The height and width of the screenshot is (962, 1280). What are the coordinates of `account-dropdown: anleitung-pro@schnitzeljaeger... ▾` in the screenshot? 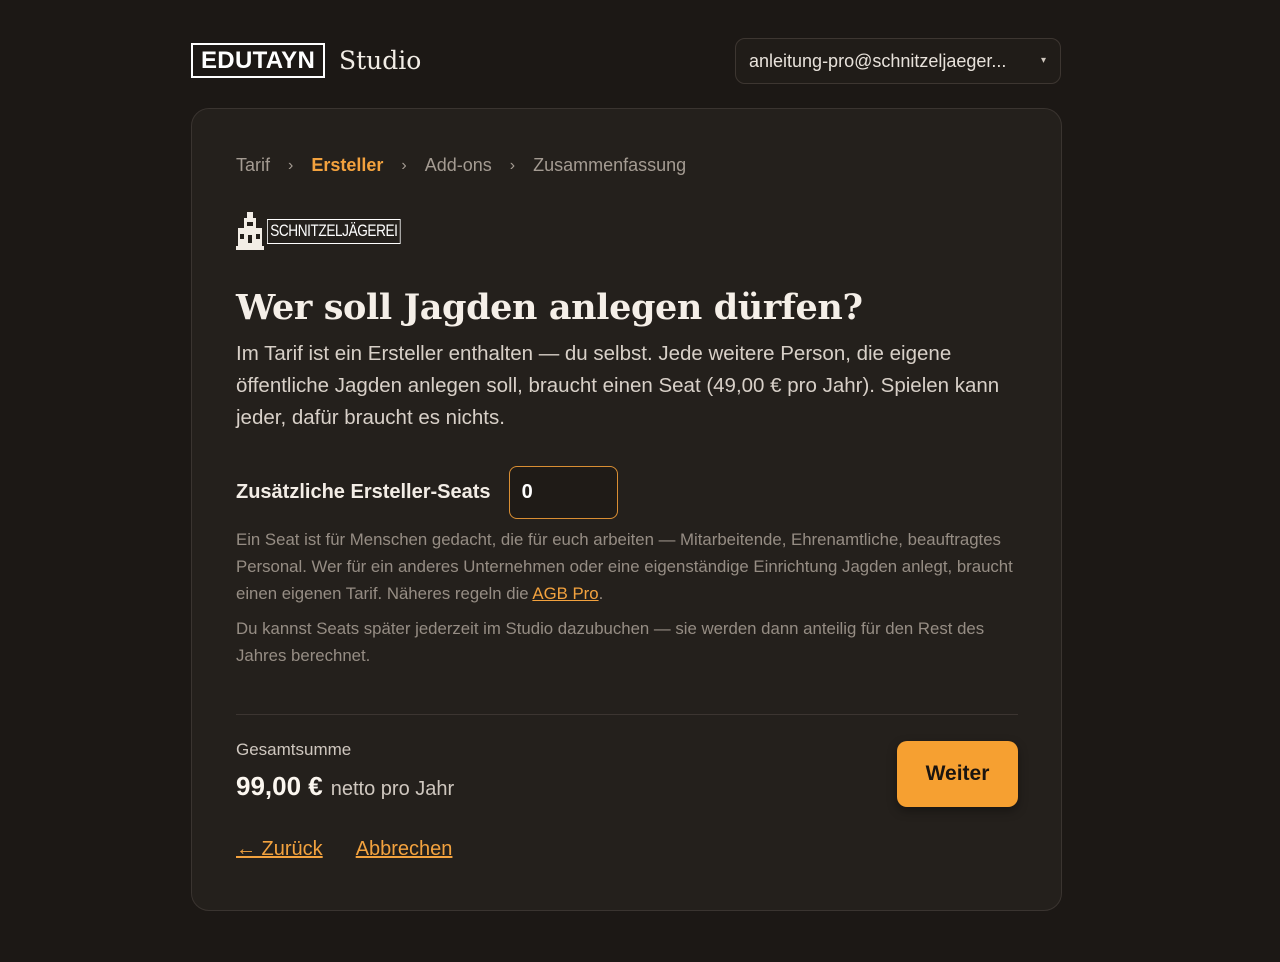 It's located at (898, 61).